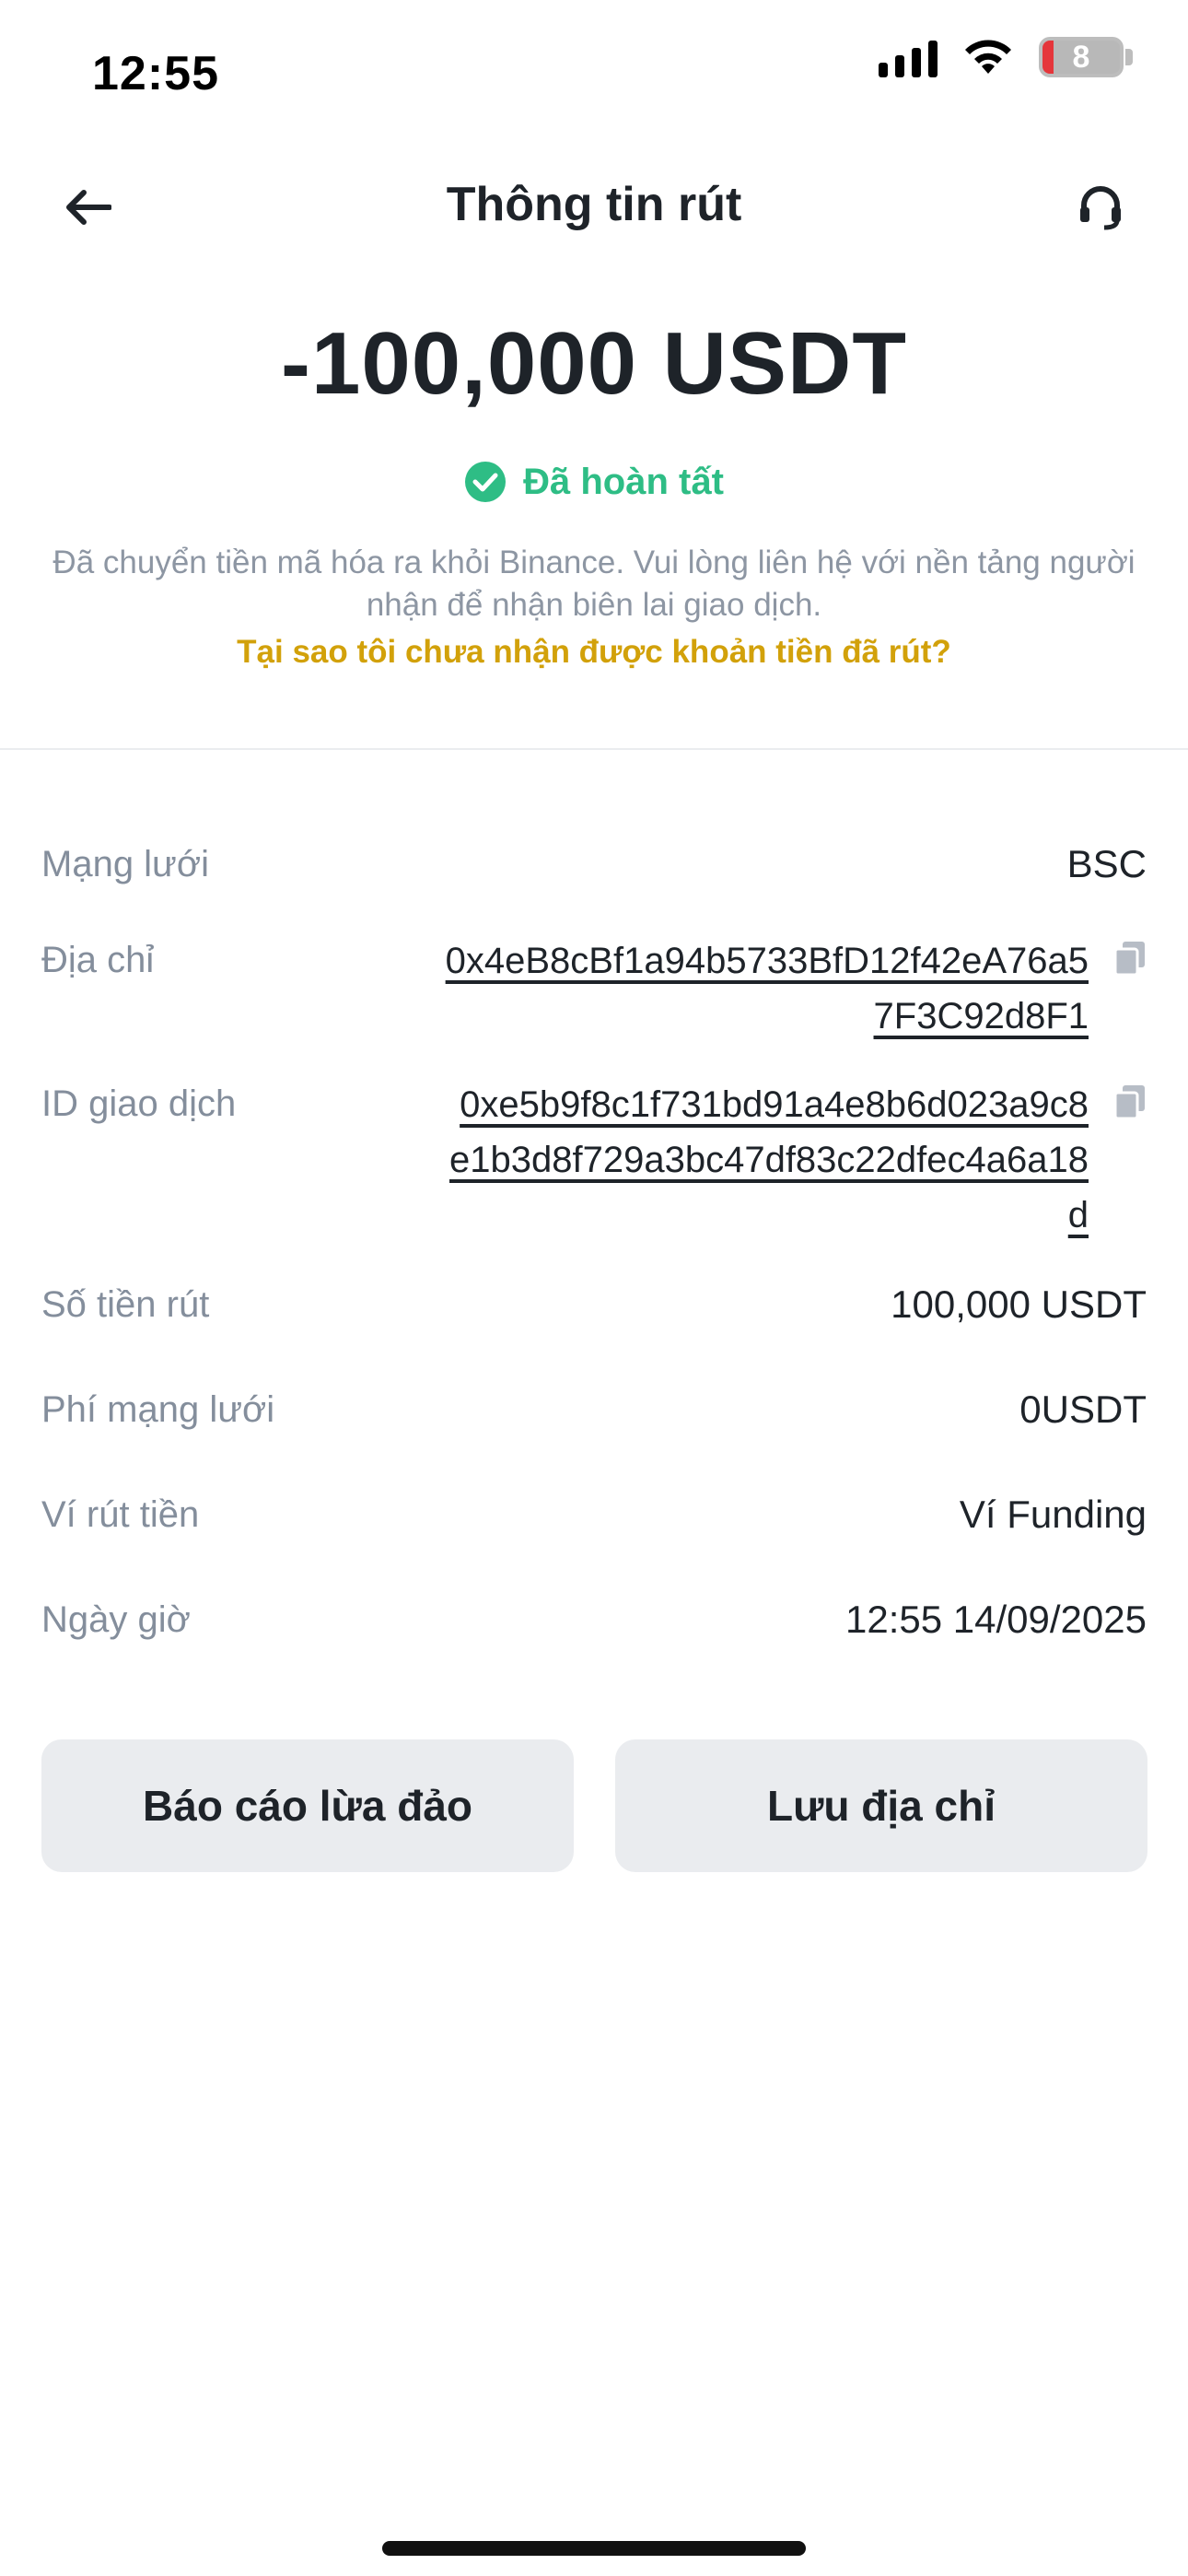 Image resolution: width=1188 pixels, height=2576 pixels. What do you see at coordinates (623, 482) in the screenshot?
I see `status-text: Đã hoàn tất` at bounding box center [623, 482].